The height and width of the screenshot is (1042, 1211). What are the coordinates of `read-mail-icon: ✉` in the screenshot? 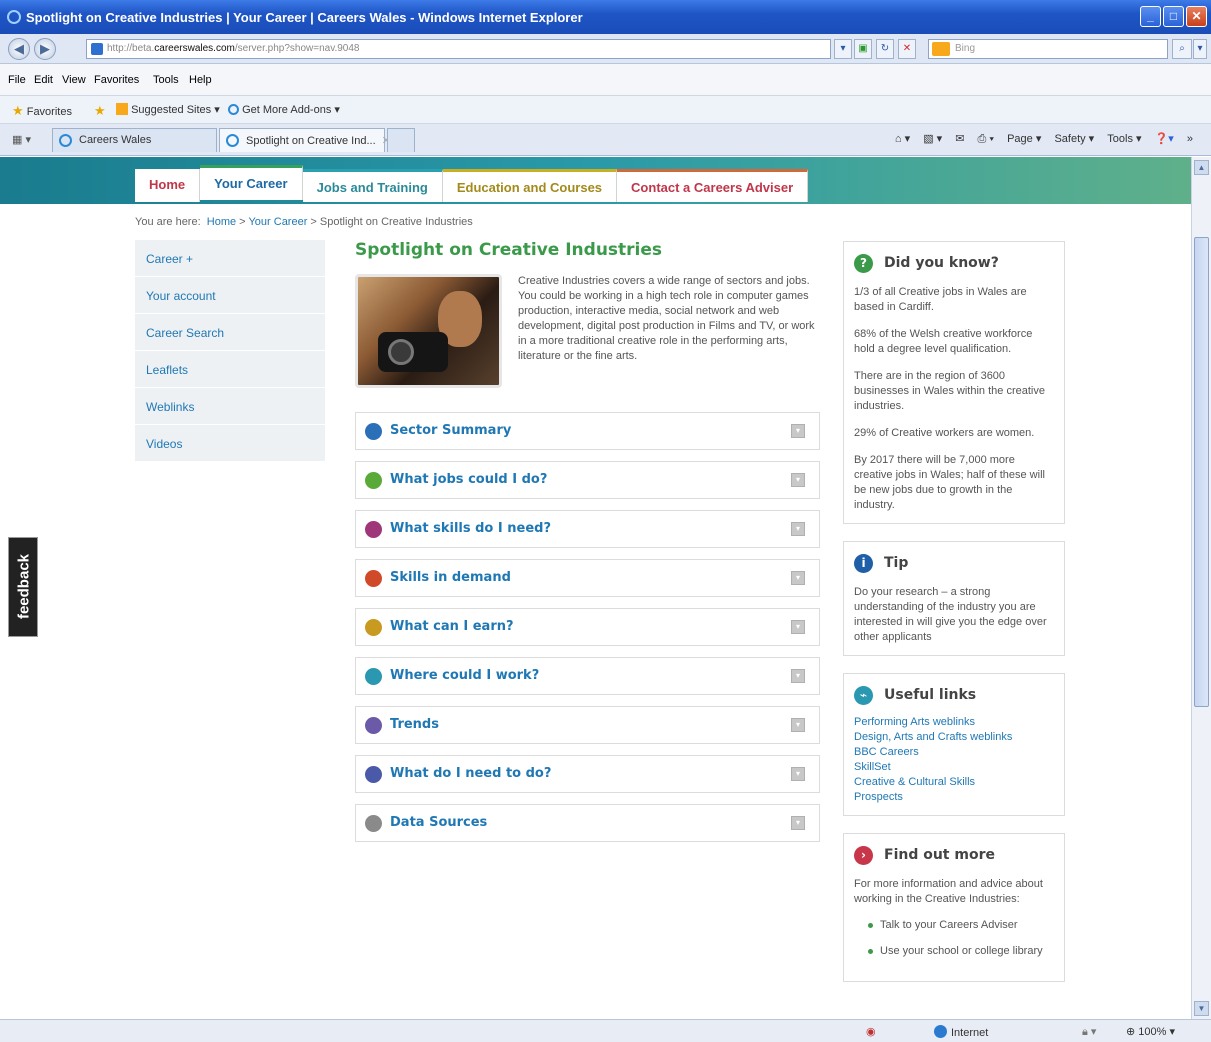 It's located at (959, 139).